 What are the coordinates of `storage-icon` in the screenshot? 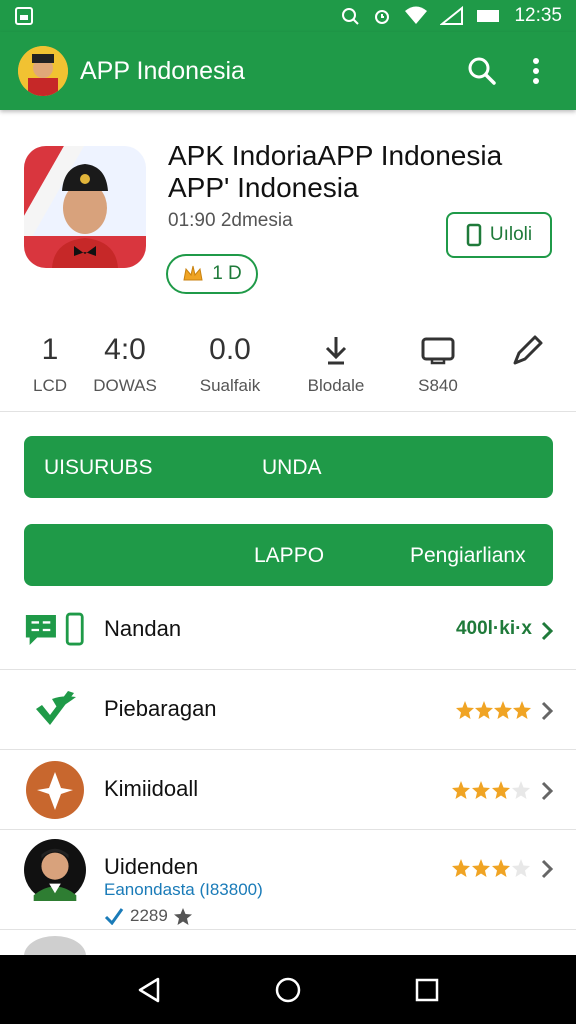 It's located at (438, 351).